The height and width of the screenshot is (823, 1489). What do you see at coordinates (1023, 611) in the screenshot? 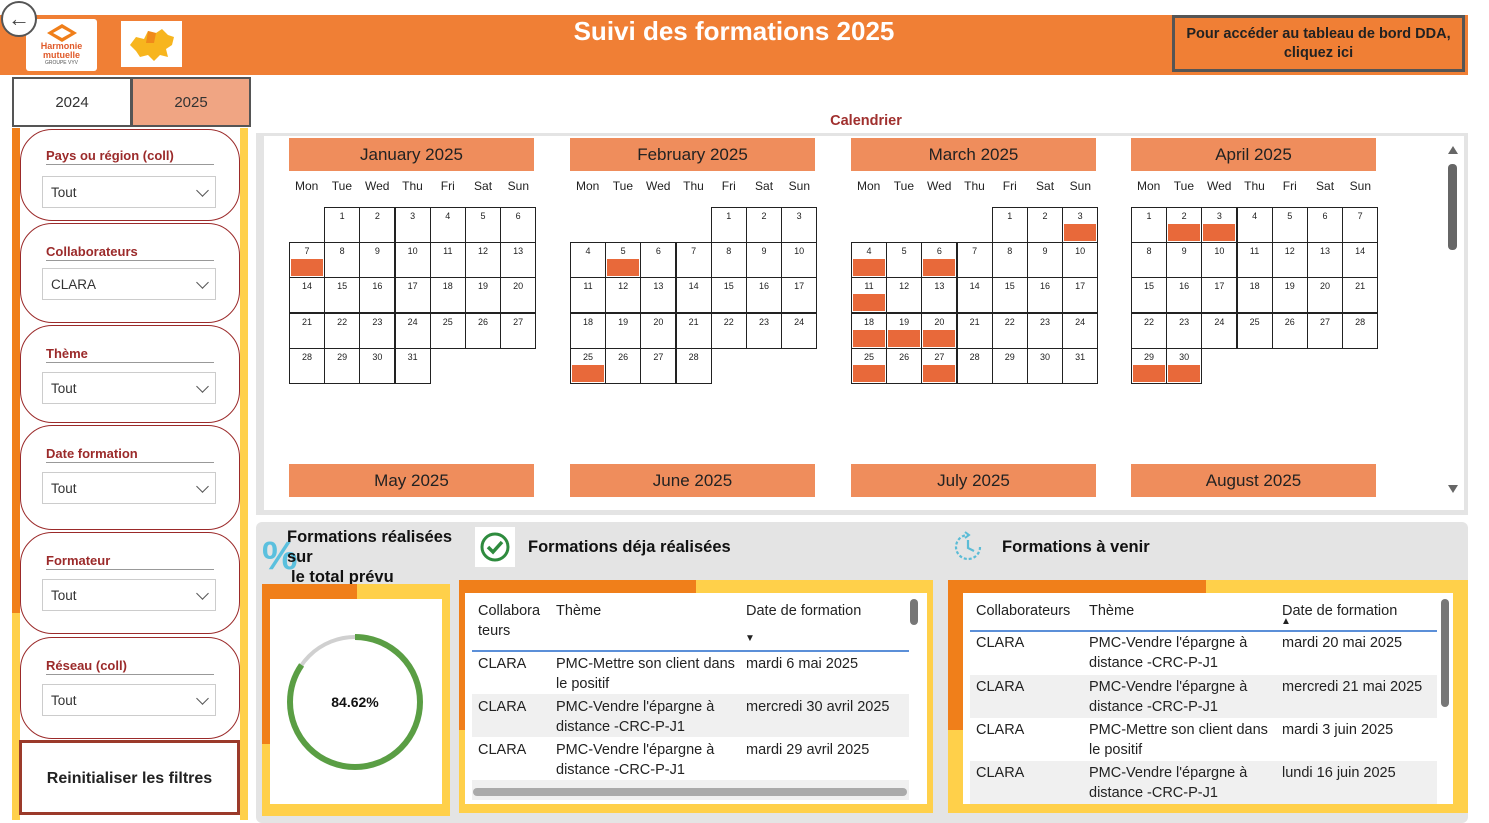
I see `column-header-collaborateurs: Collaborateurs` at bounding box center [1023, 611].